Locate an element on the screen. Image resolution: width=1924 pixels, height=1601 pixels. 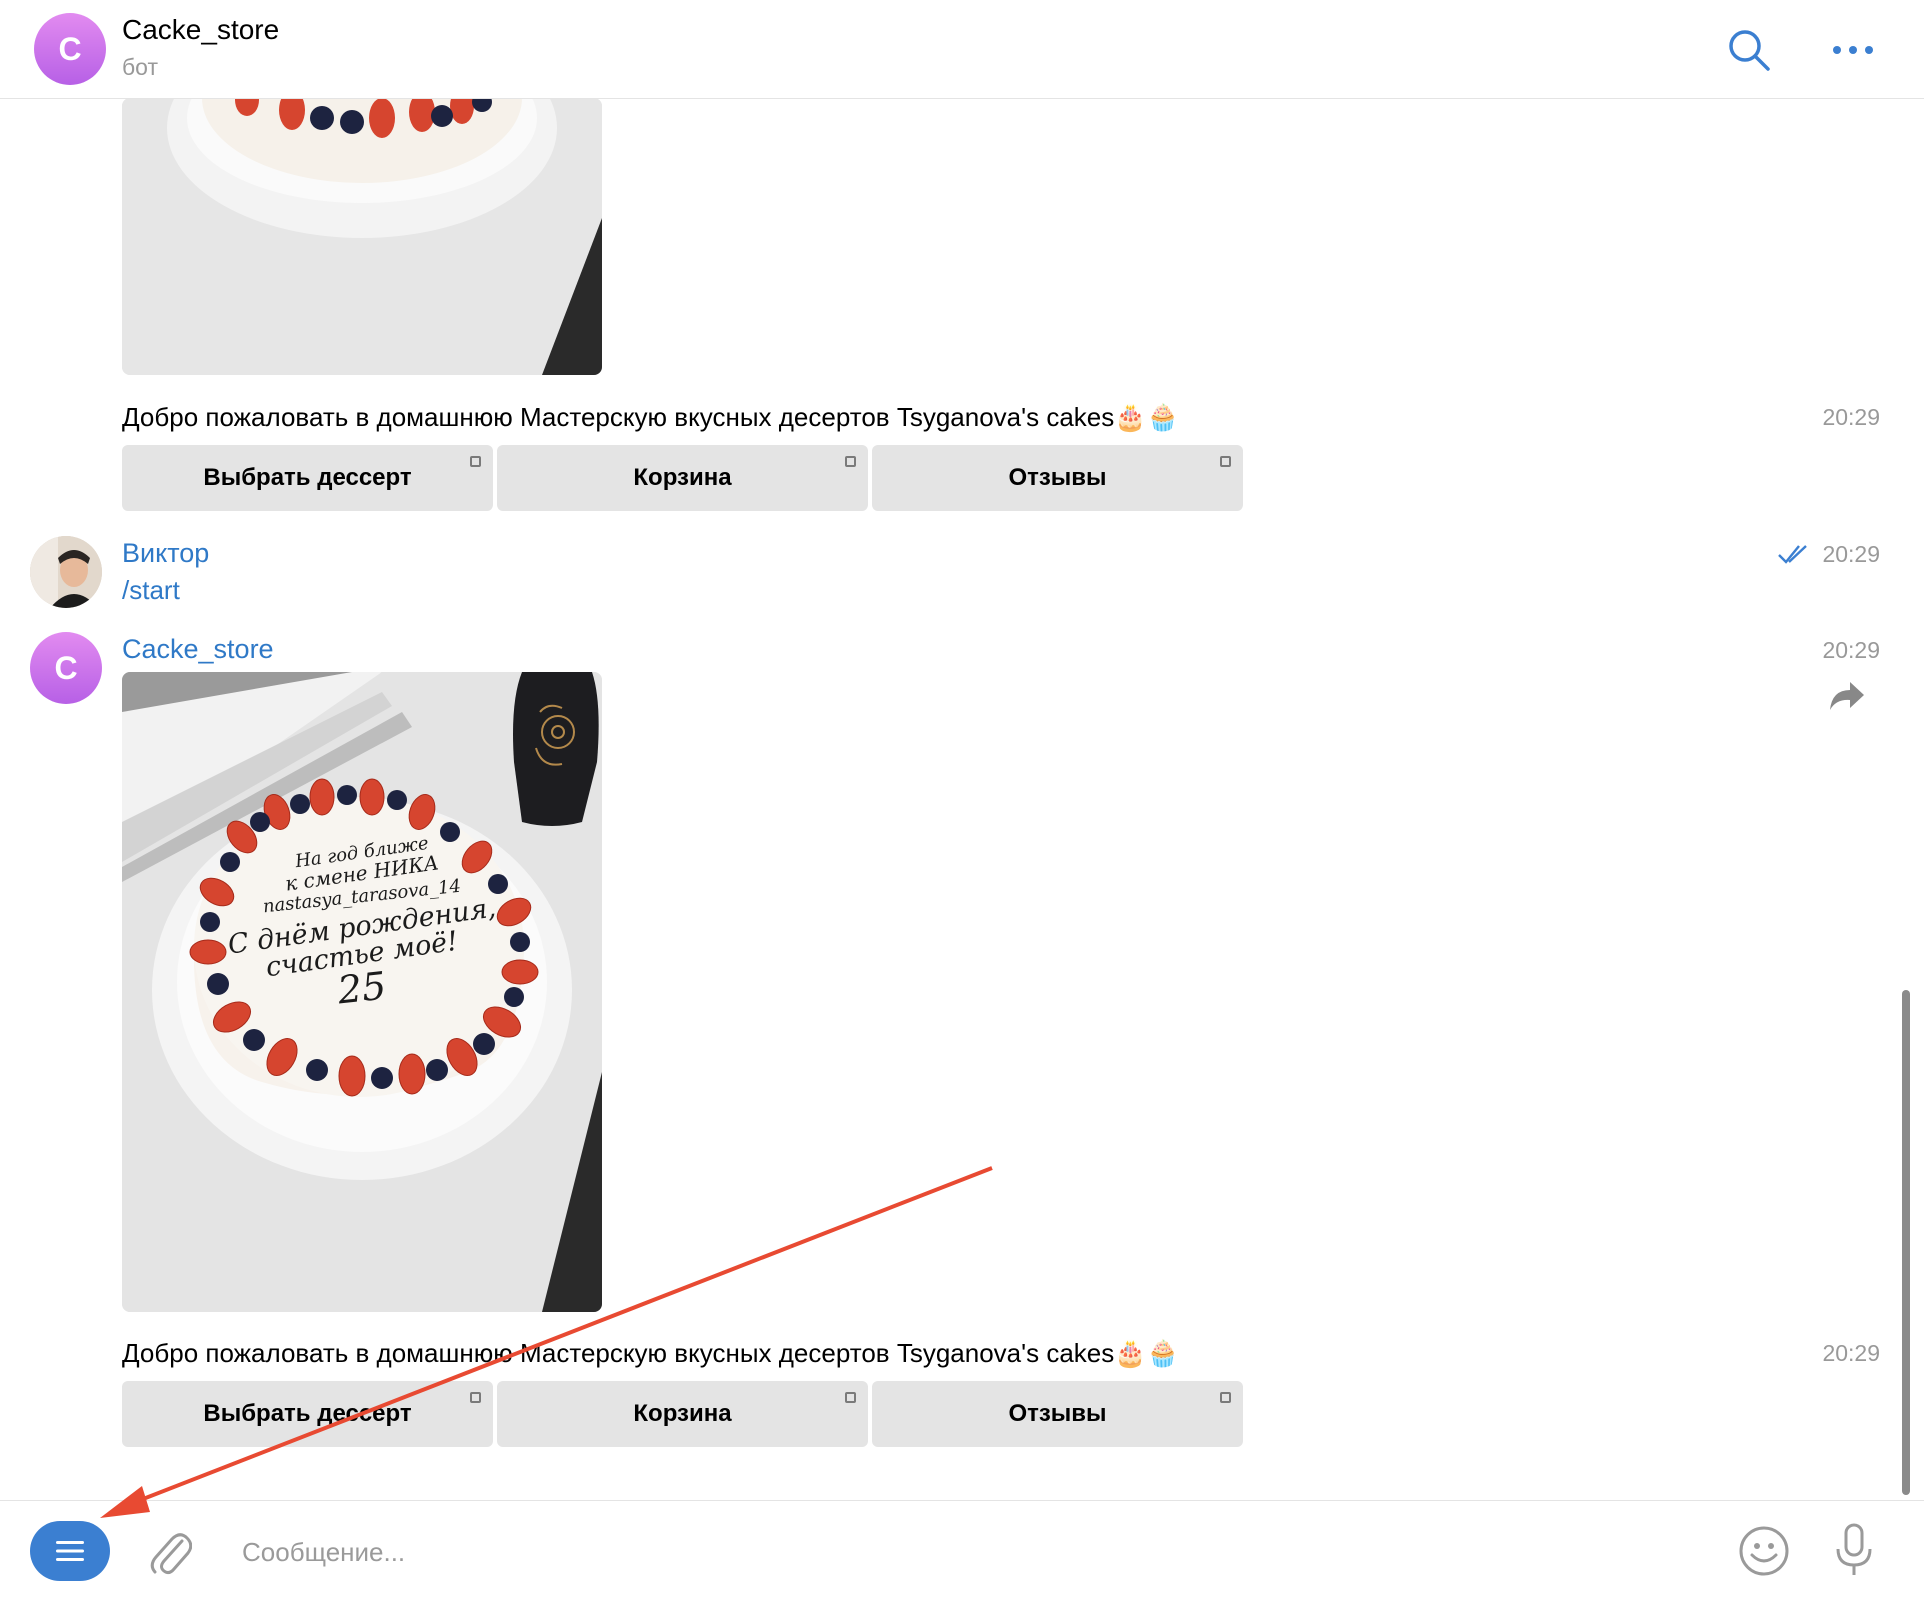
microphone-icon is located at coordinates (1854, 1553).